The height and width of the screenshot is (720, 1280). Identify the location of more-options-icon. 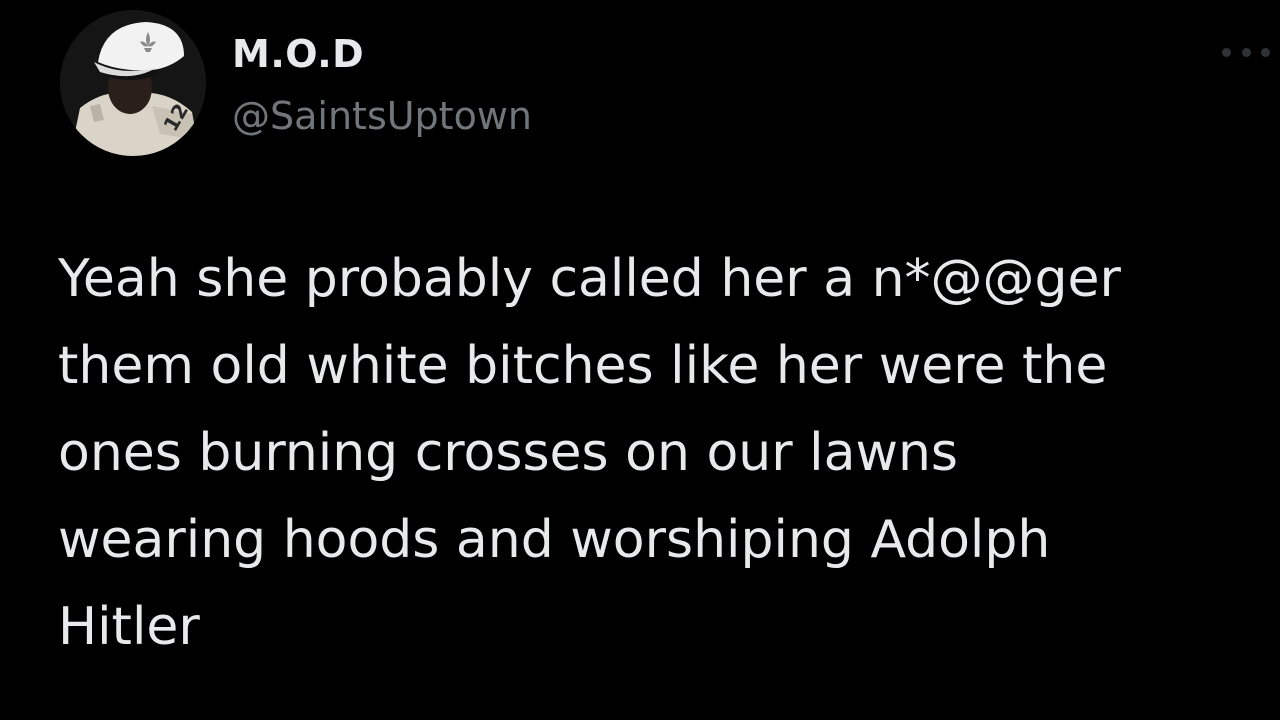
(1246, 52).